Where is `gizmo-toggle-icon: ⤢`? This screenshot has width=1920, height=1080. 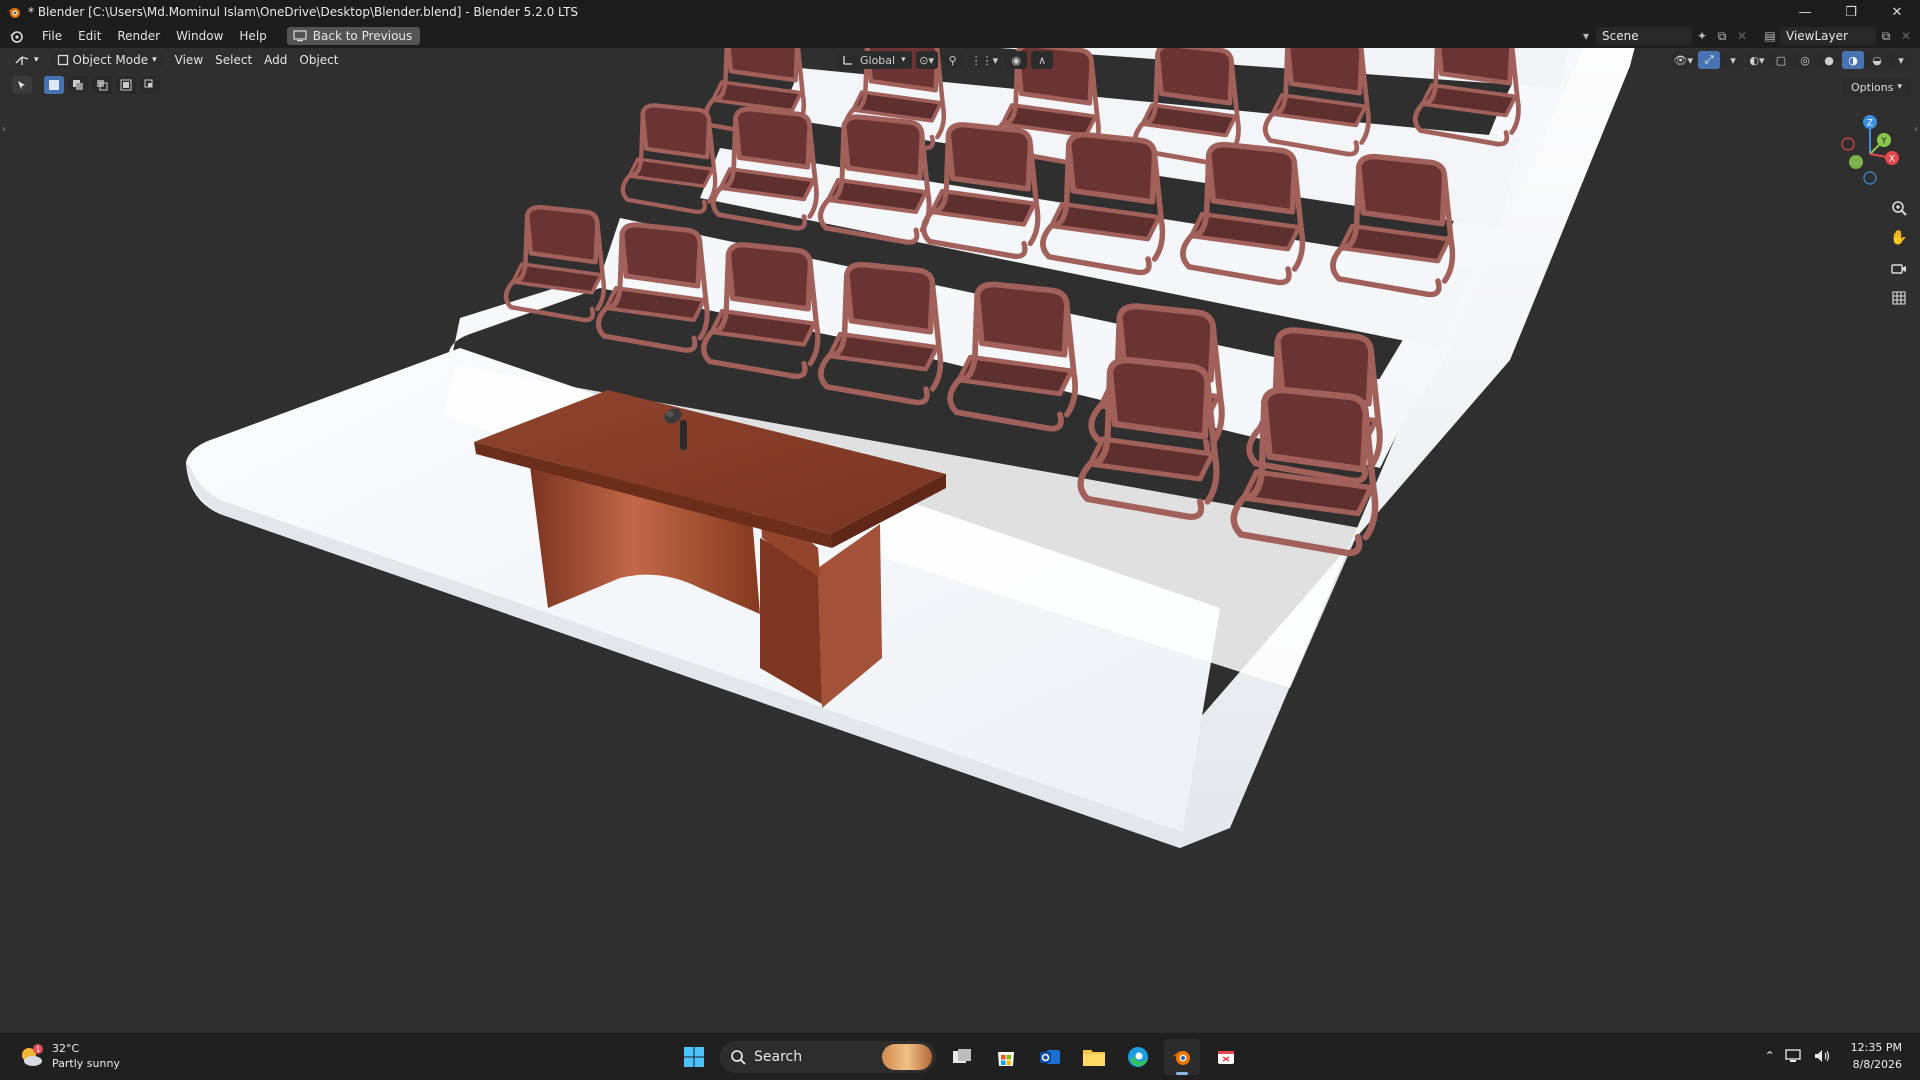 gizmo-toggle-icon: ⤢ is located at coordinates (1709, 60).